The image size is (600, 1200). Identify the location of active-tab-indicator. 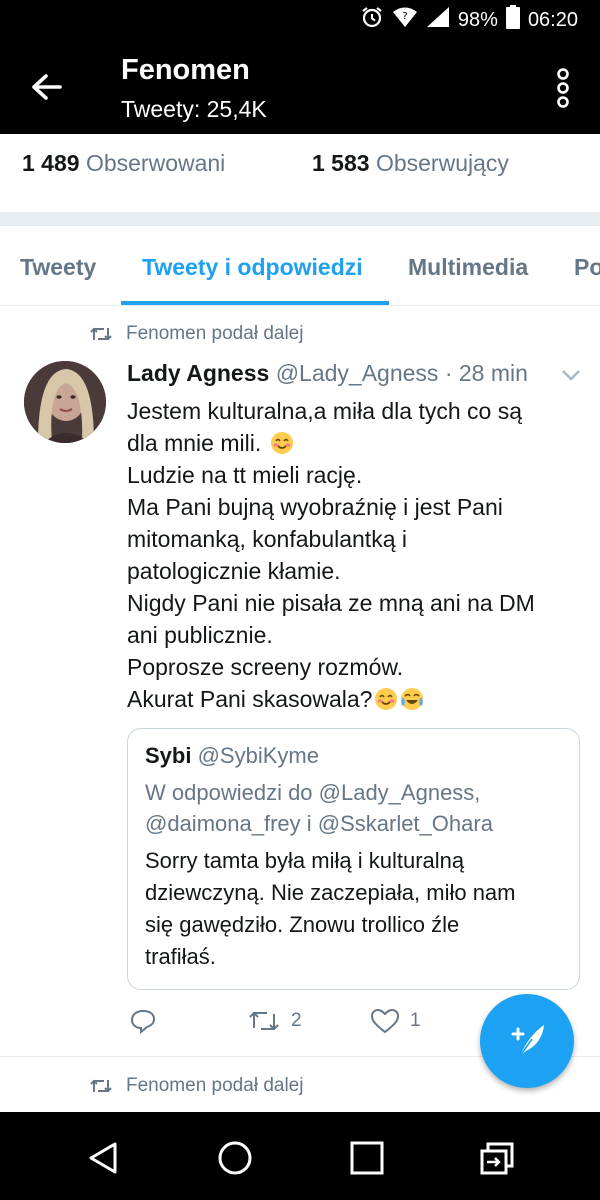
(255, 303).